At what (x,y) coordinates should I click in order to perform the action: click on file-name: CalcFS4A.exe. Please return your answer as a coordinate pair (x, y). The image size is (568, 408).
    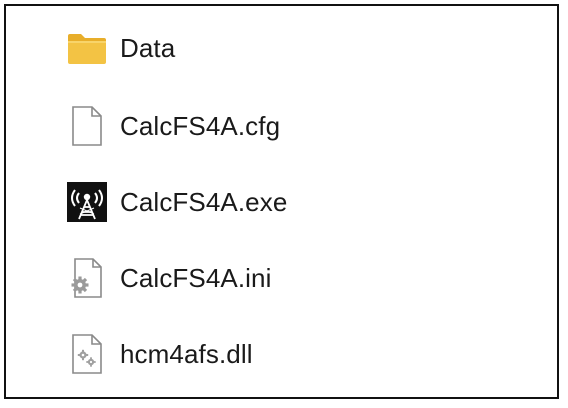
    Looking at the image, I should click on (204, 201).